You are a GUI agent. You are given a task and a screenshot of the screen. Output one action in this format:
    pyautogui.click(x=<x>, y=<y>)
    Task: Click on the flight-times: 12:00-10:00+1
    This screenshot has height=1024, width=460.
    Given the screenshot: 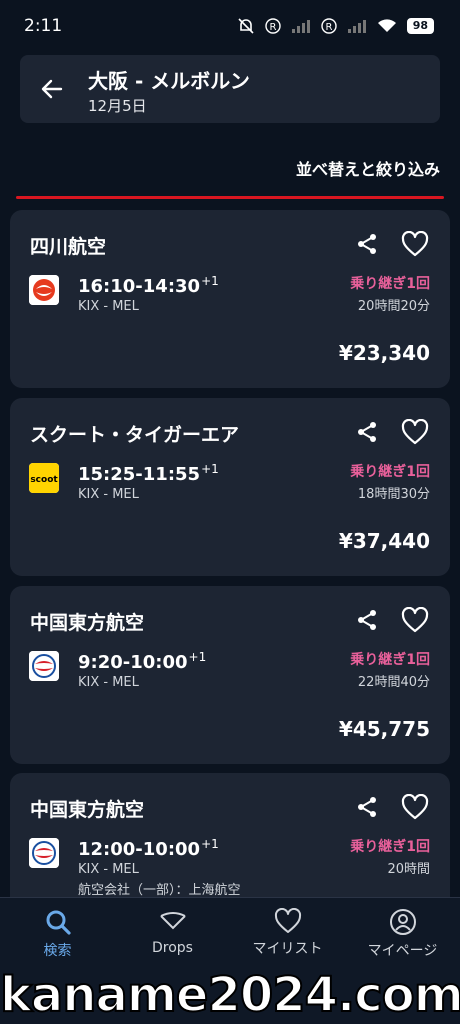 What is the action you would take?
    pyautogui.click(x=148, y=848)
    